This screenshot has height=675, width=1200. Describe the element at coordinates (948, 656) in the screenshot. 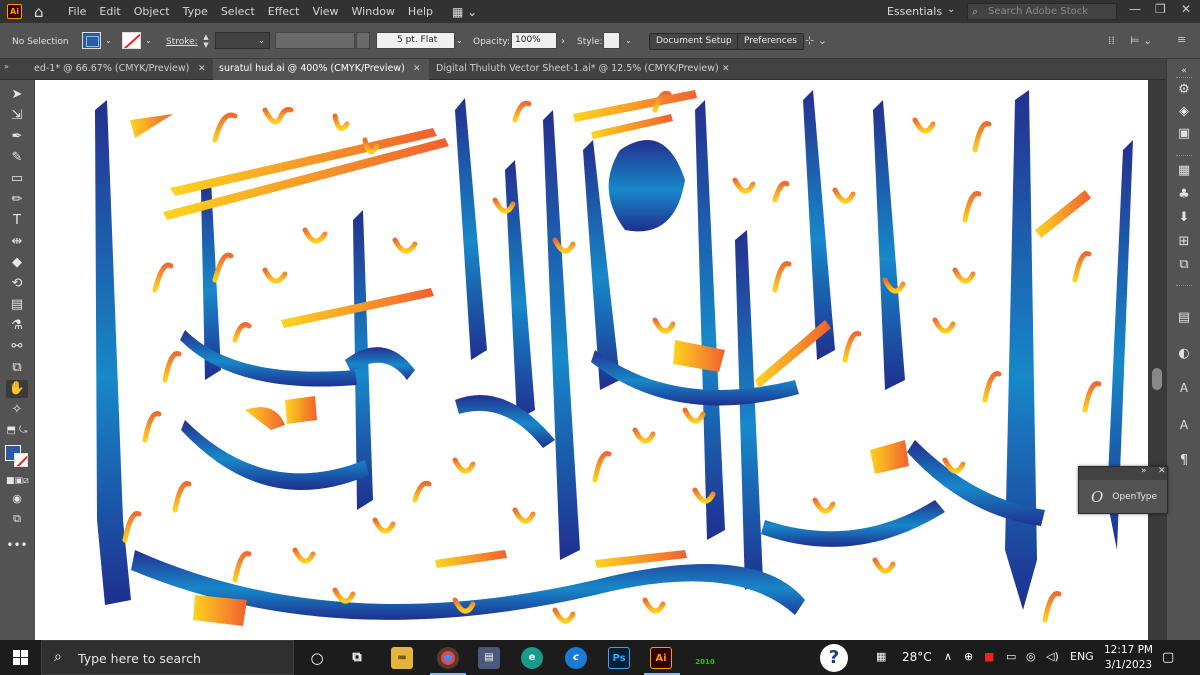

I see `chevron-up-icon: ∧` at that location.